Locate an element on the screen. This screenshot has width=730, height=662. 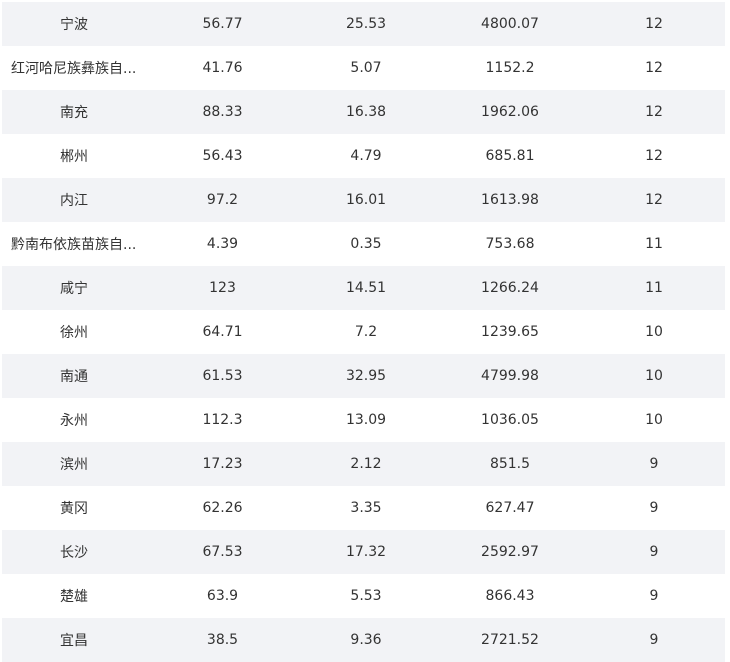
value-2-cell: 9.36 is located at coordinates (366, 640).